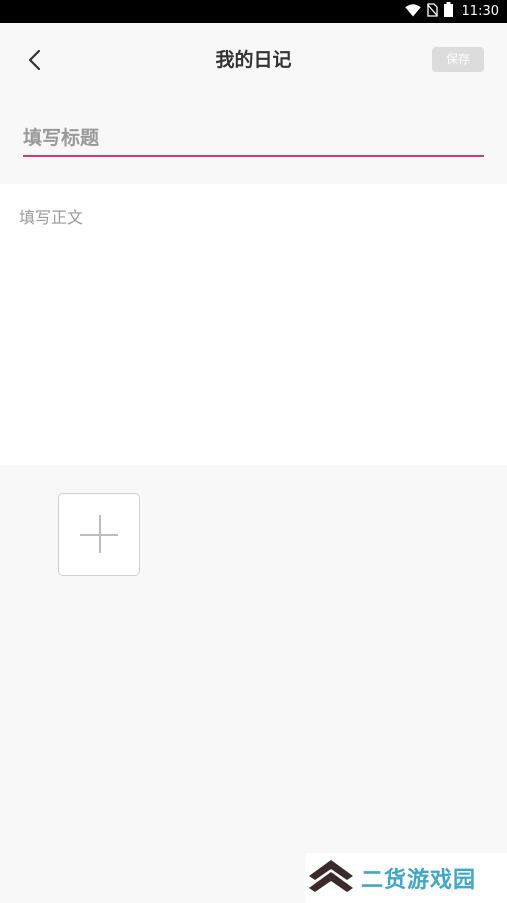  I want to click on page-title: 我的日记, so click(253, 60).